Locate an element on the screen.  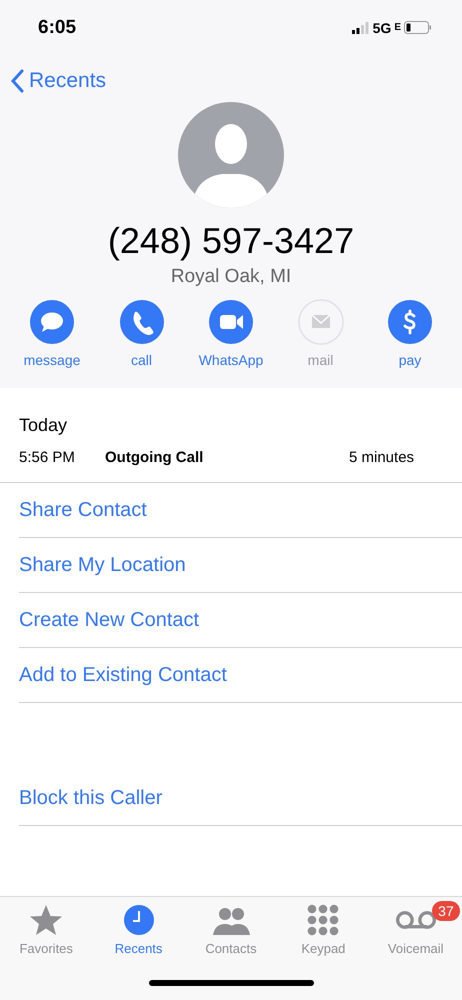
video-action-button: WhatsApp is located at coordinates (231, 333).